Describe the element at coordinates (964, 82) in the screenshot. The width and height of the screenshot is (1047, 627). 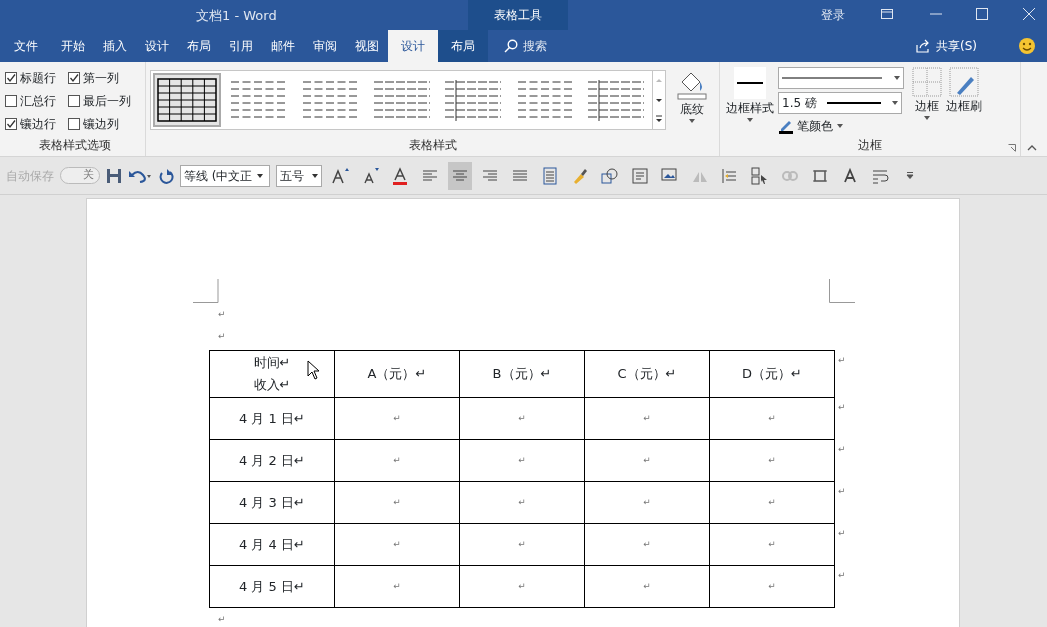
I see `border-brush-icon` at that location.